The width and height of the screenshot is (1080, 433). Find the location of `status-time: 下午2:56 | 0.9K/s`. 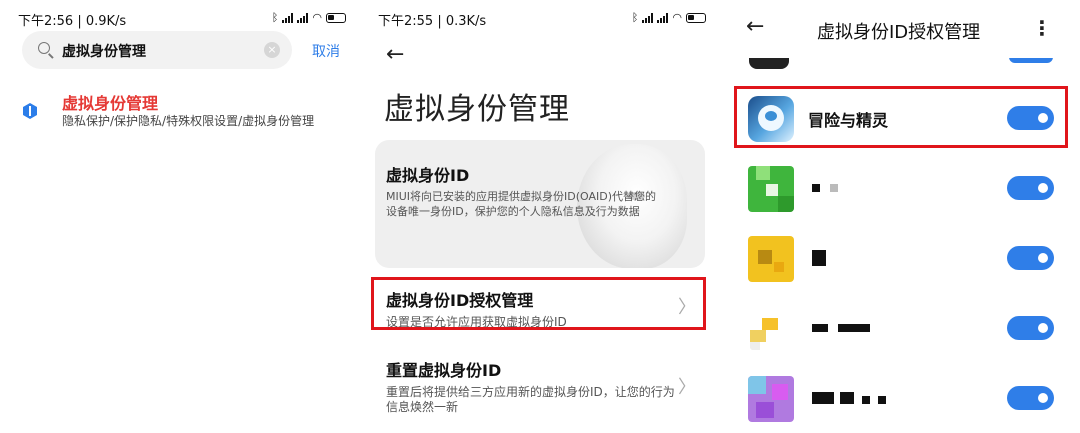

status-time: 下午2:56 | 0.9K/s is located at coordinates (72, 21).